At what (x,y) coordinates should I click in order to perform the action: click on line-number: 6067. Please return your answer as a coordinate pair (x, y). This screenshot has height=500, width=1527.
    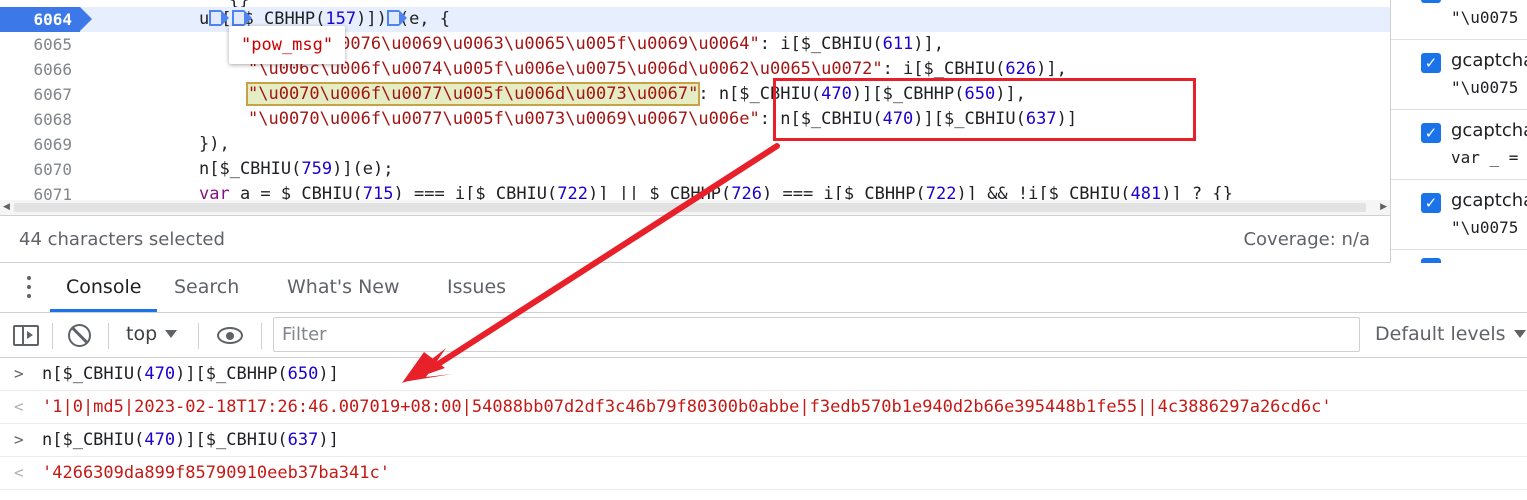
    Looking at the image, I should click on (40, 94).